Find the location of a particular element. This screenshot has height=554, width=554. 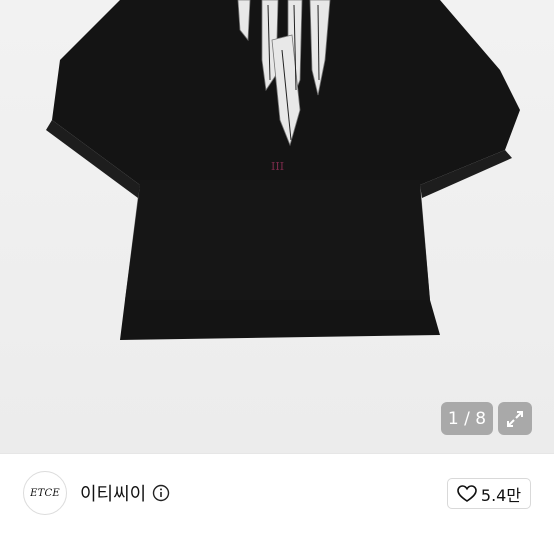

expand-button is located at coordinates (515, 418).